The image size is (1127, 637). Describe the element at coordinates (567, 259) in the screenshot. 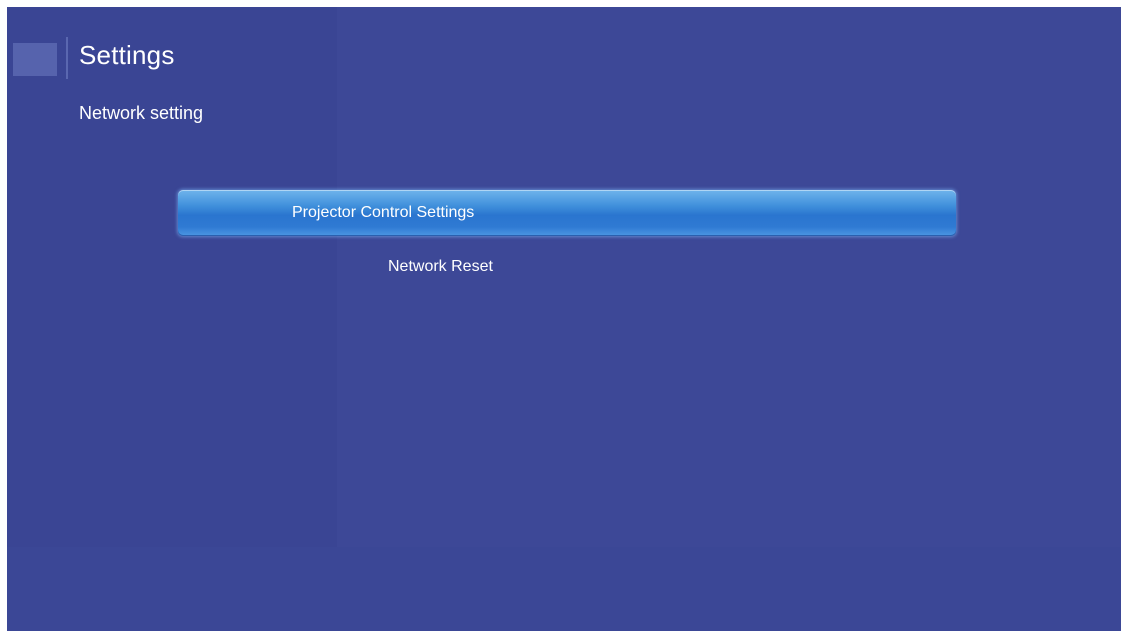

I see `menu-item-network-reset: Network Reset` at that location.